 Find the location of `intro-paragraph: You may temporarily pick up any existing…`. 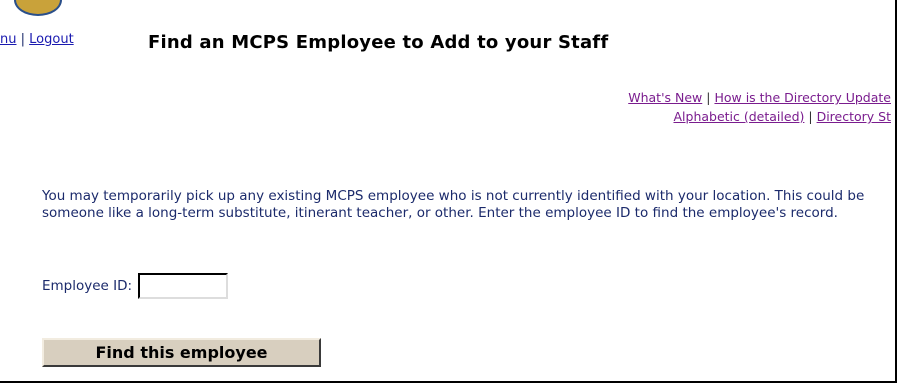

intro-paragraph: You may temporarily pick up any existing… is located at coordinates (453, 204).